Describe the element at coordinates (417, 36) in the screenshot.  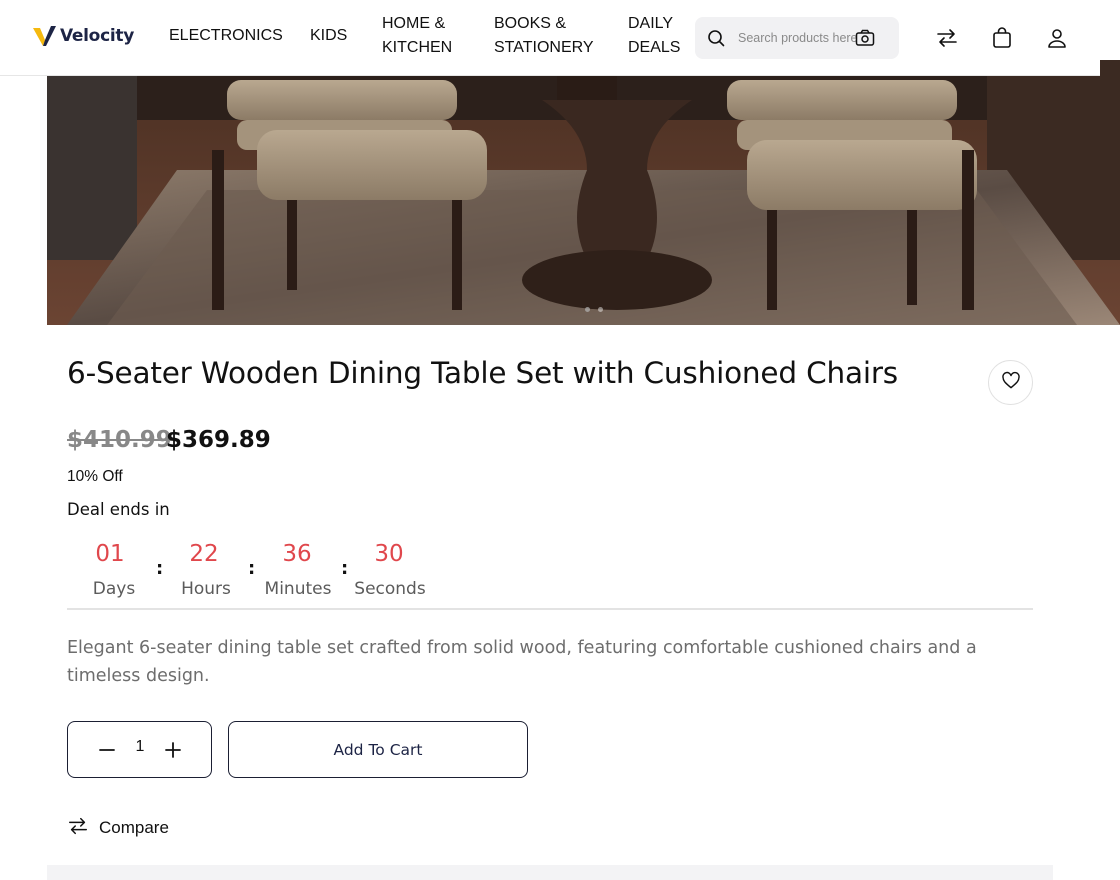
I see `nav-home-kitchen: HOME & KITCHEN` at that location.